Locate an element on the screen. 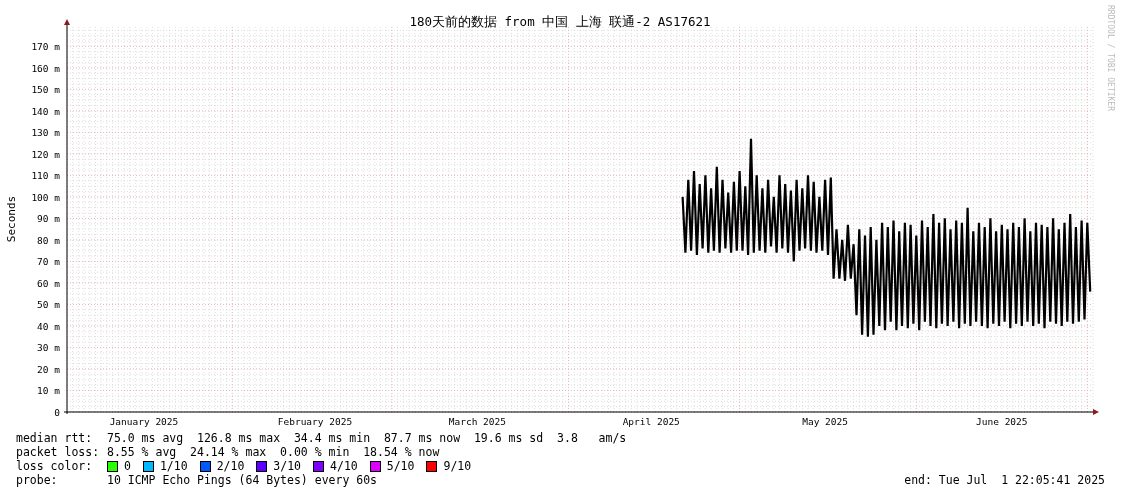 The height and width of the screenshot is (494, 1121). y-tick-label: 90 m is located at coordinates (48, 219).